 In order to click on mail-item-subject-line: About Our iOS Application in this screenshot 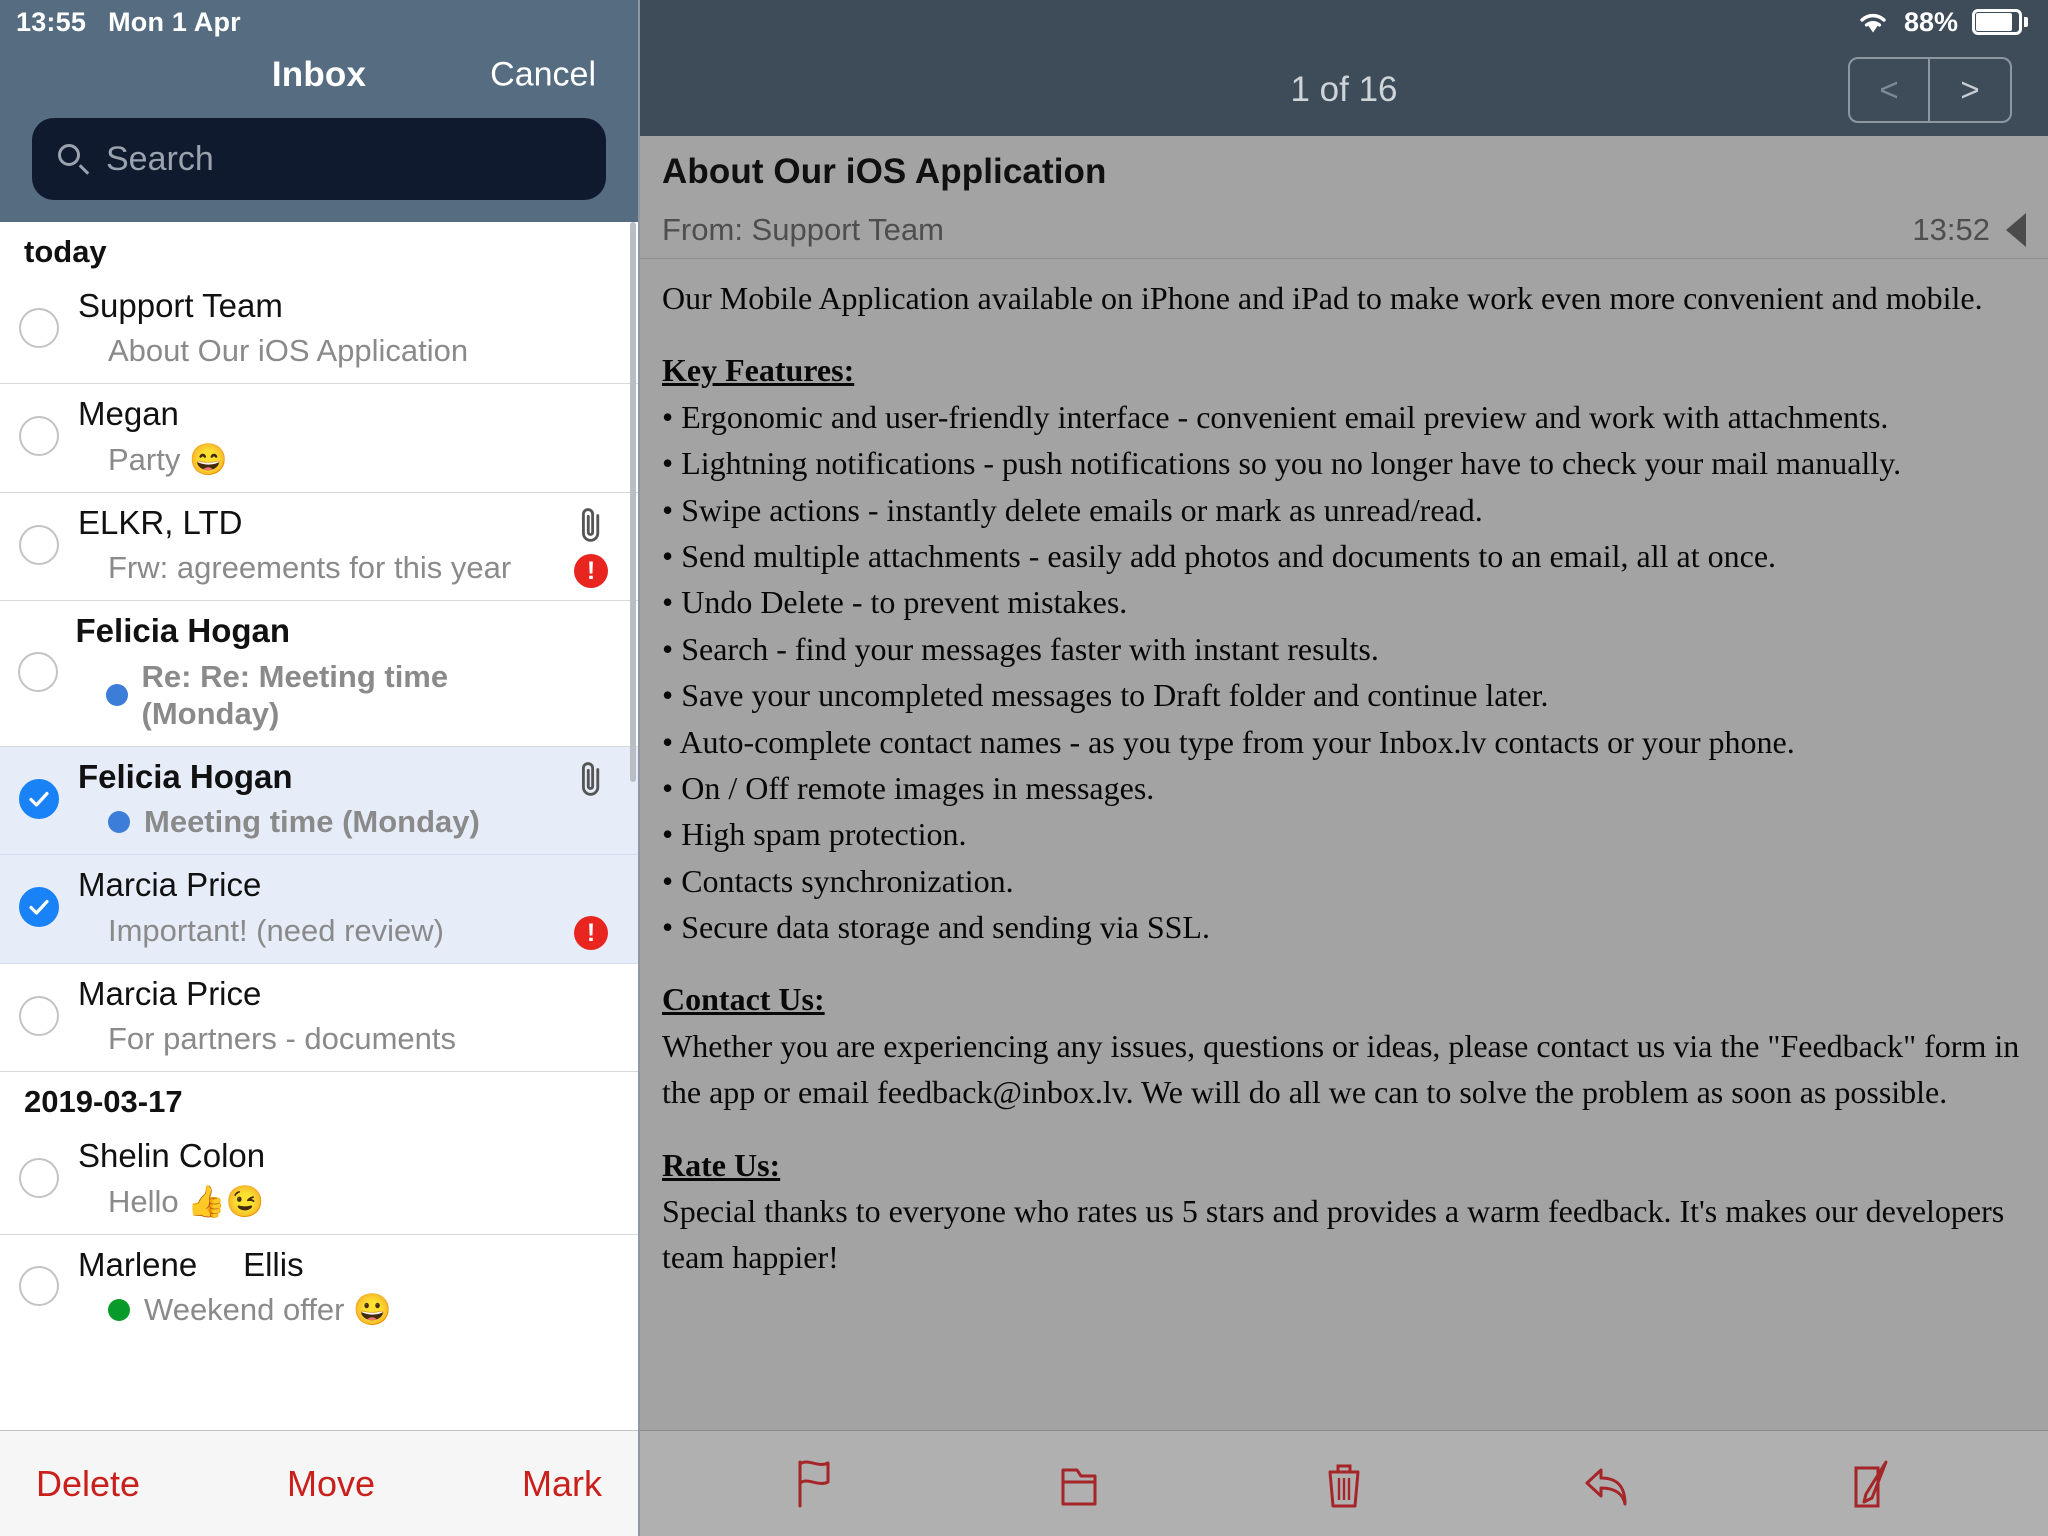, I will do `click(328, 350)`.